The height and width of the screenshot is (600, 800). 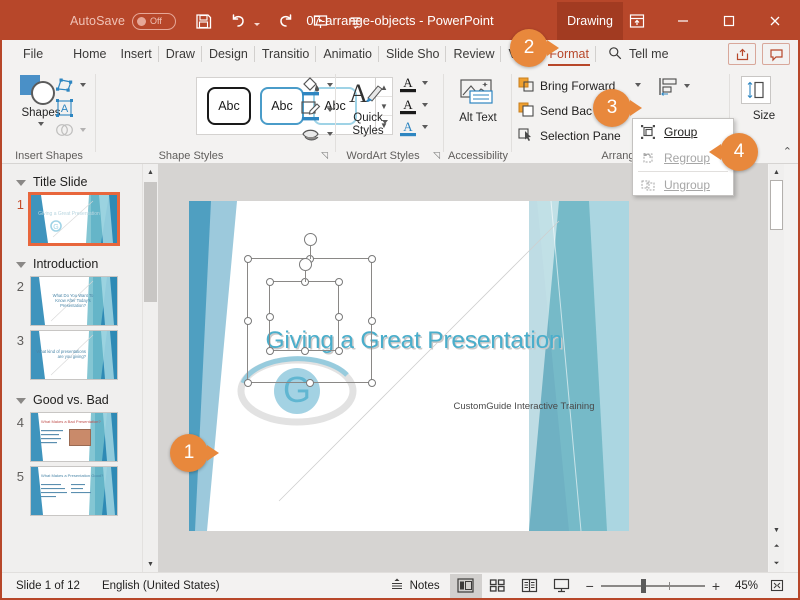 I want to click on shape-fill-caret, so click(x=330, y=85).